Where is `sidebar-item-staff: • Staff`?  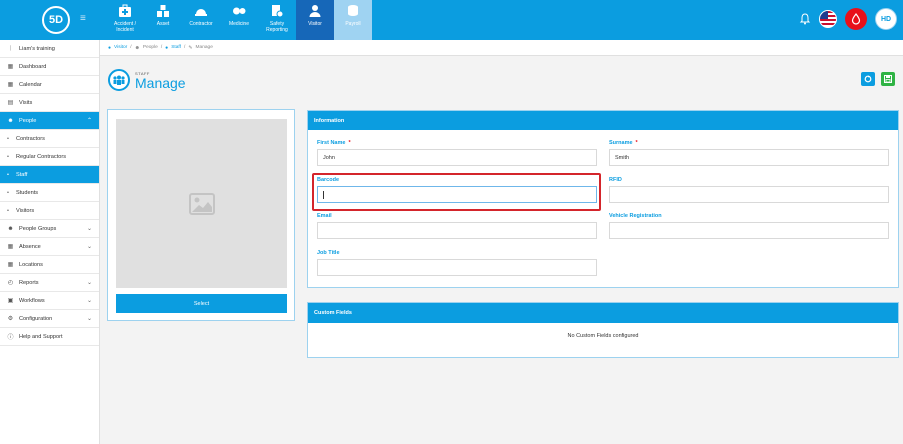
sidebar-item-staff: • Staff is located at coordinates (49, 175).